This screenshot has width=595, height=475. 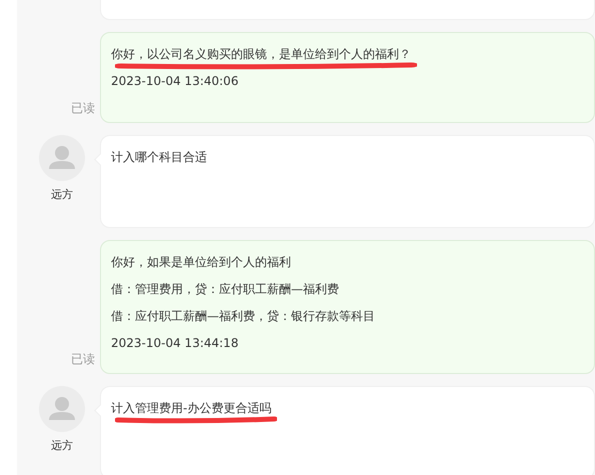 What do you see at coordinates (225, 289) in the screenshot?
I see `message-text: 借：管理费用，贷：应付职工薪酬—福利费` at bounding box center [225, 289].